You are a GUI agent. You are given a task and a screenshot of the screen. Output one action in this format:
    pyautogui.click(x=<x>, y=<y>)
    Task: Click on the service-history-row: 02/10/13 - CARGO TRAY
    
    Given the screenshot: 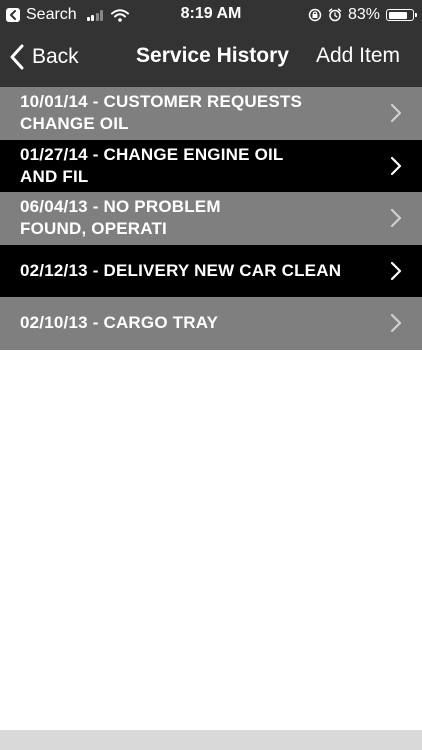 What is the action you would take?
    pyautogui.click(x=211, y=323)
    